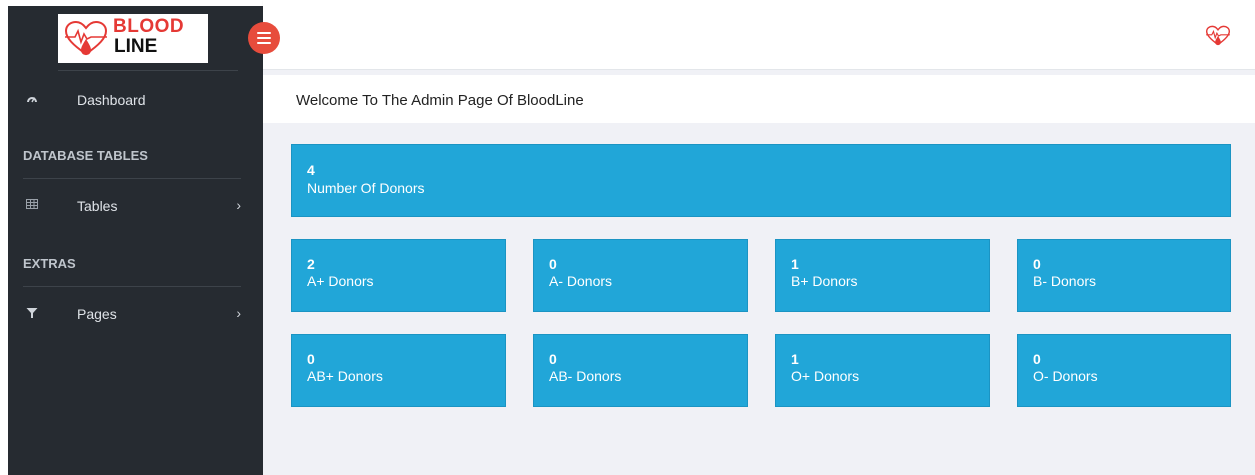 This screenshot has width=1255, height=475. What do you see at coordinates (398, 370) in the screenshot?
I see `donor-group-card: 0 AB+ Donors` at bounding box center [398, 370].